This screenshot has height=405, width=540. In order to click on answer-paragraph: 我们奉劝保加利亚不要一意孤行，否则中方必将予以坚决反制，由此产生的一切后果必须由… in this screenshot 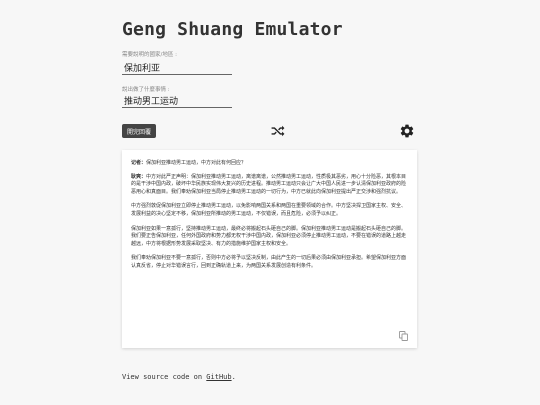, I will do `click(269, 262)`.